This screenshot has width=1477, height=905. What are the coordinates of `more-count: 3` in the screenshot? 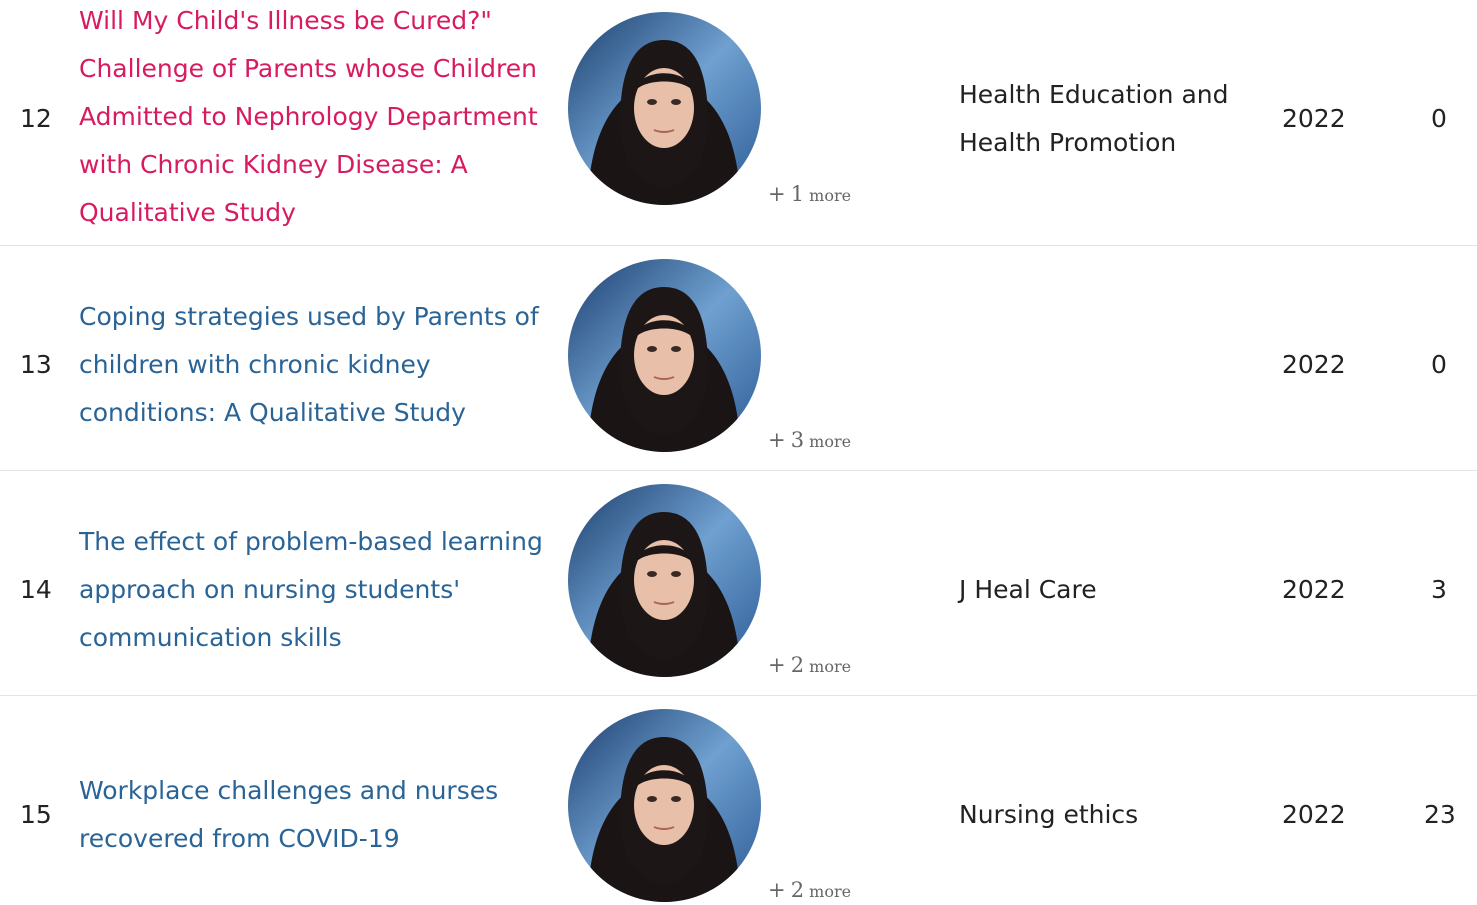 It's located at (797, 440).